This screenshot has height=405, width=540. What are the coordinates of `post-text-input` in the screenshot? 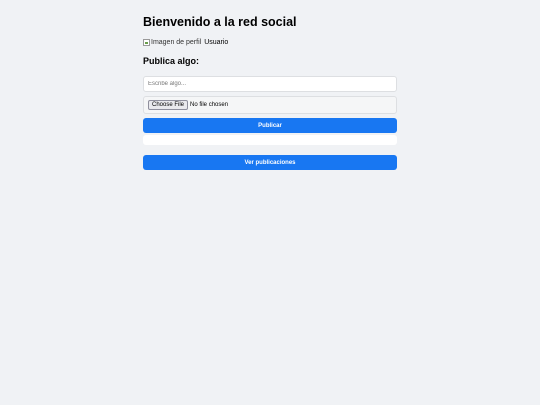 It's located at (270, 84).